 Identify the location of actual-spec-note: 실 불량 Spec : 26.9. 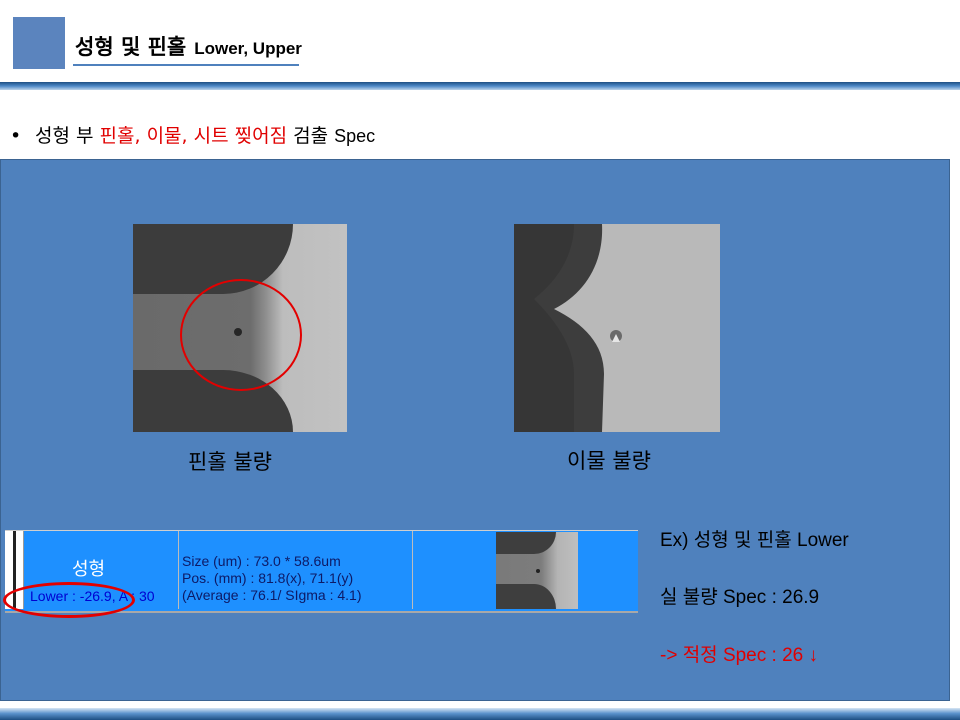
(740, 597).